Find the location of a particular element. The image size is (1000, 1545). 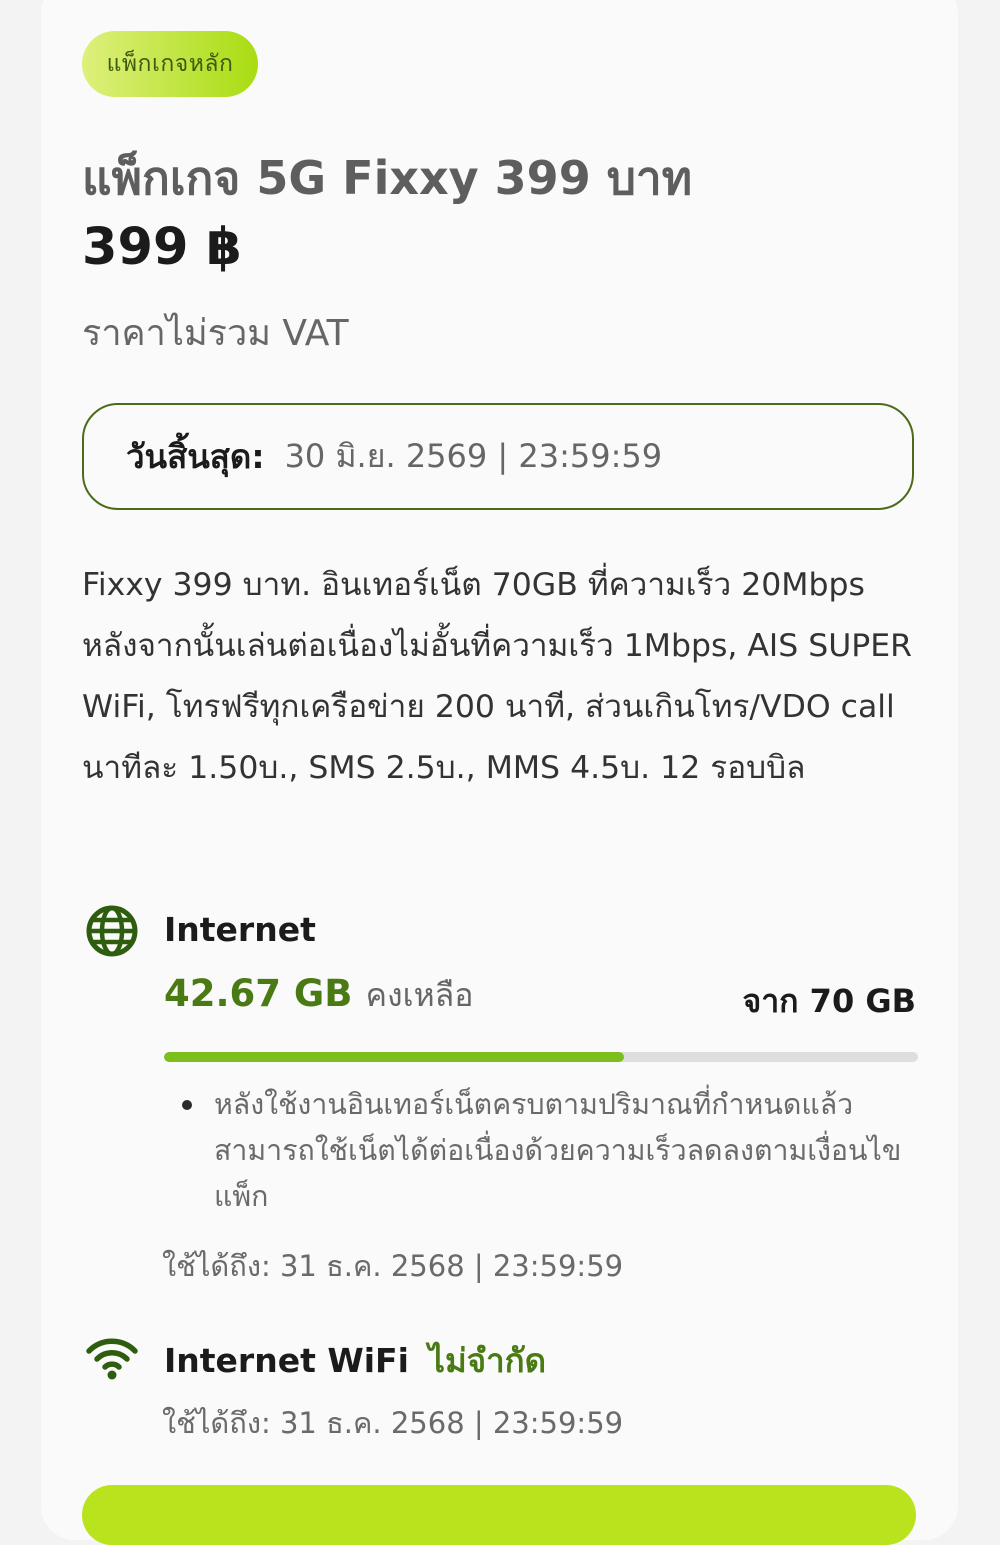

internet-remaining-row: 42.67 GB คงเหลือ จาก 70 GB is located at coordinates (540, 998).